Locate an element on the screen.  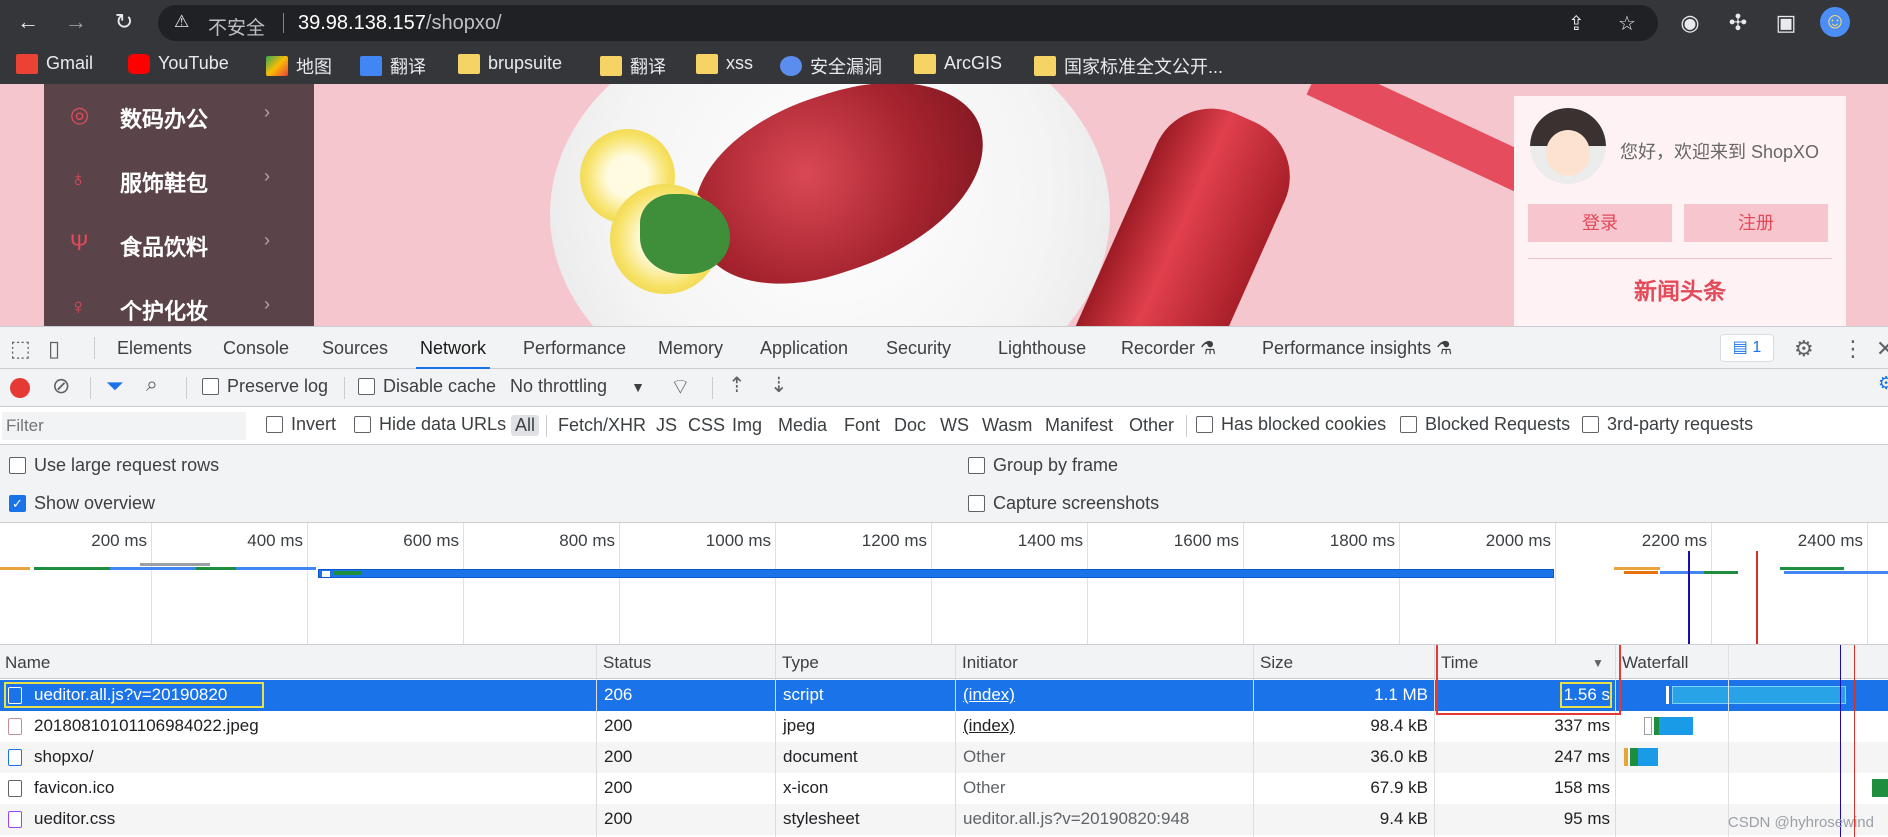
bookmark-security-vulns: 安全漏洞 is located at coordinates (831, 66).